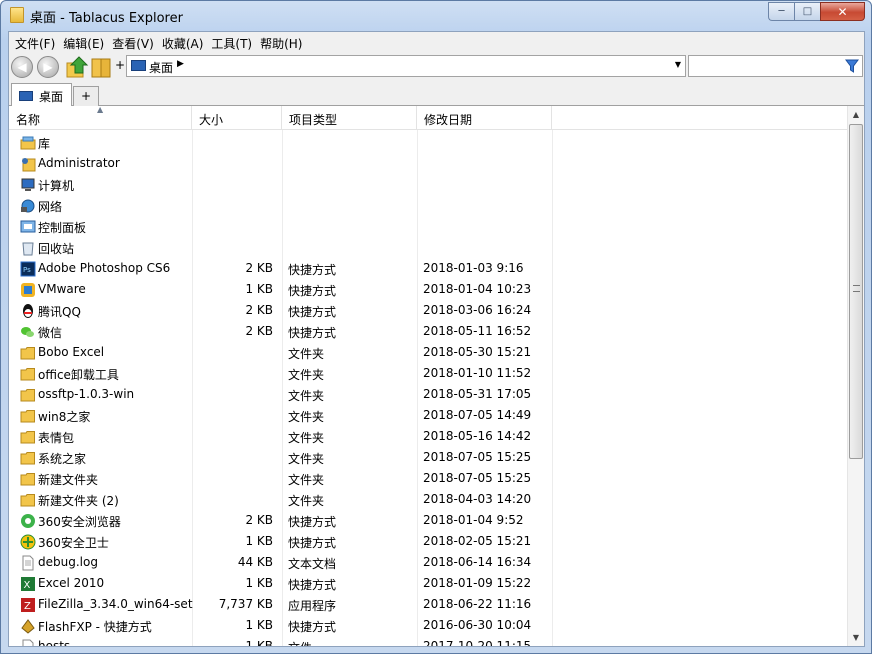 The image size is (872, 654). I want to click on file-date: 2018-01-04 9:52, so click(473, 520).